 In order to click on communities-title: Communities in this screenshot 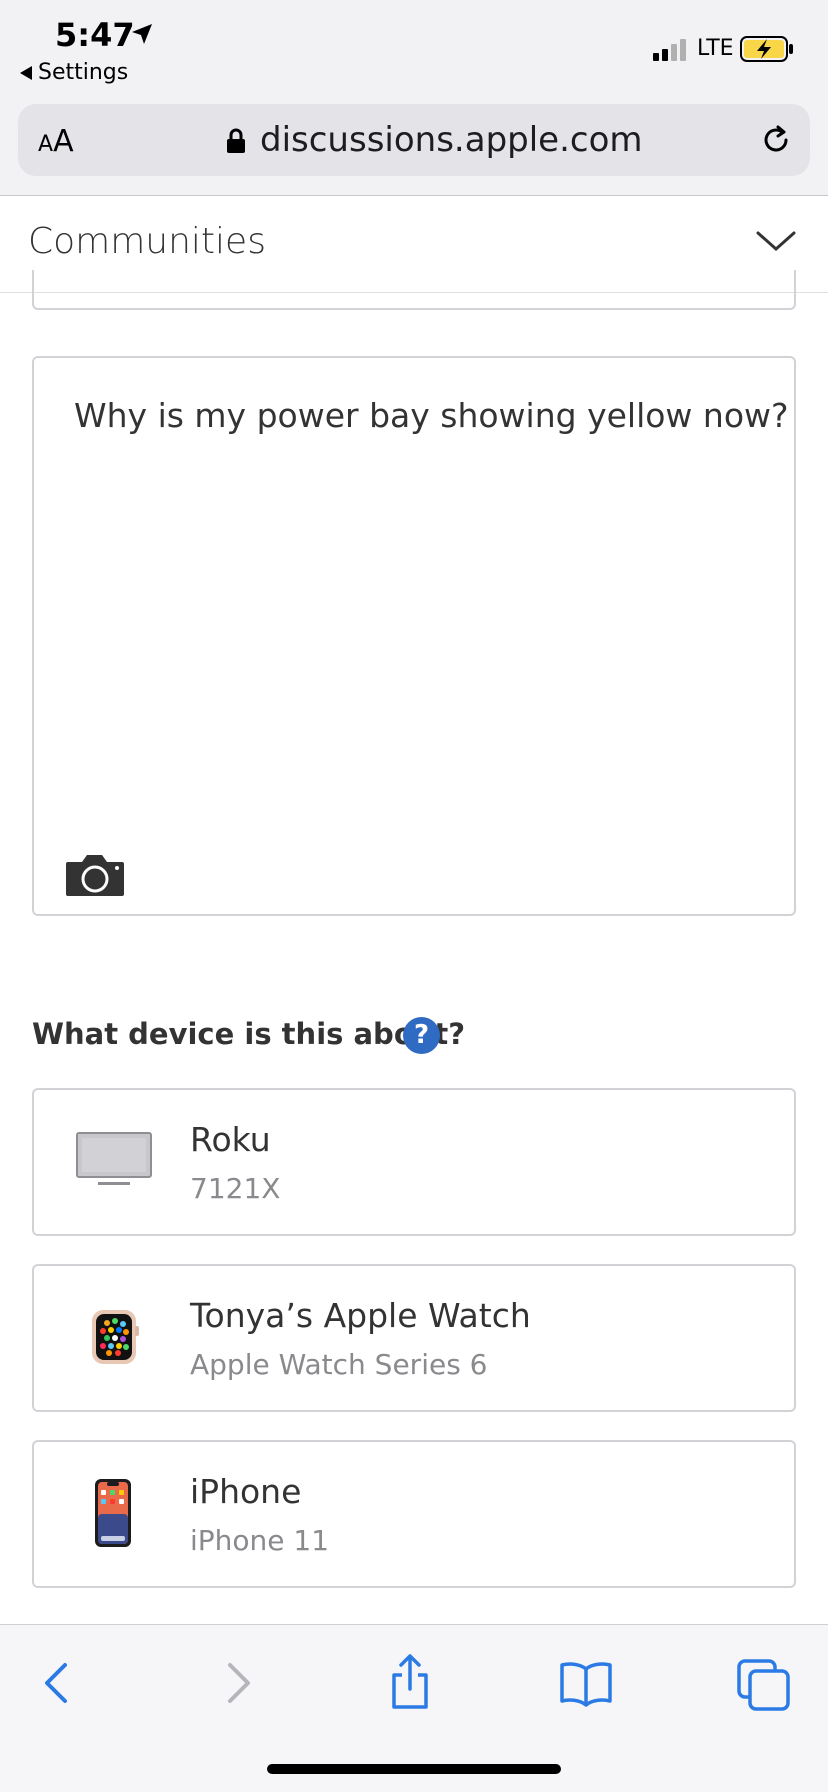, I will do `click(147, 241)`.